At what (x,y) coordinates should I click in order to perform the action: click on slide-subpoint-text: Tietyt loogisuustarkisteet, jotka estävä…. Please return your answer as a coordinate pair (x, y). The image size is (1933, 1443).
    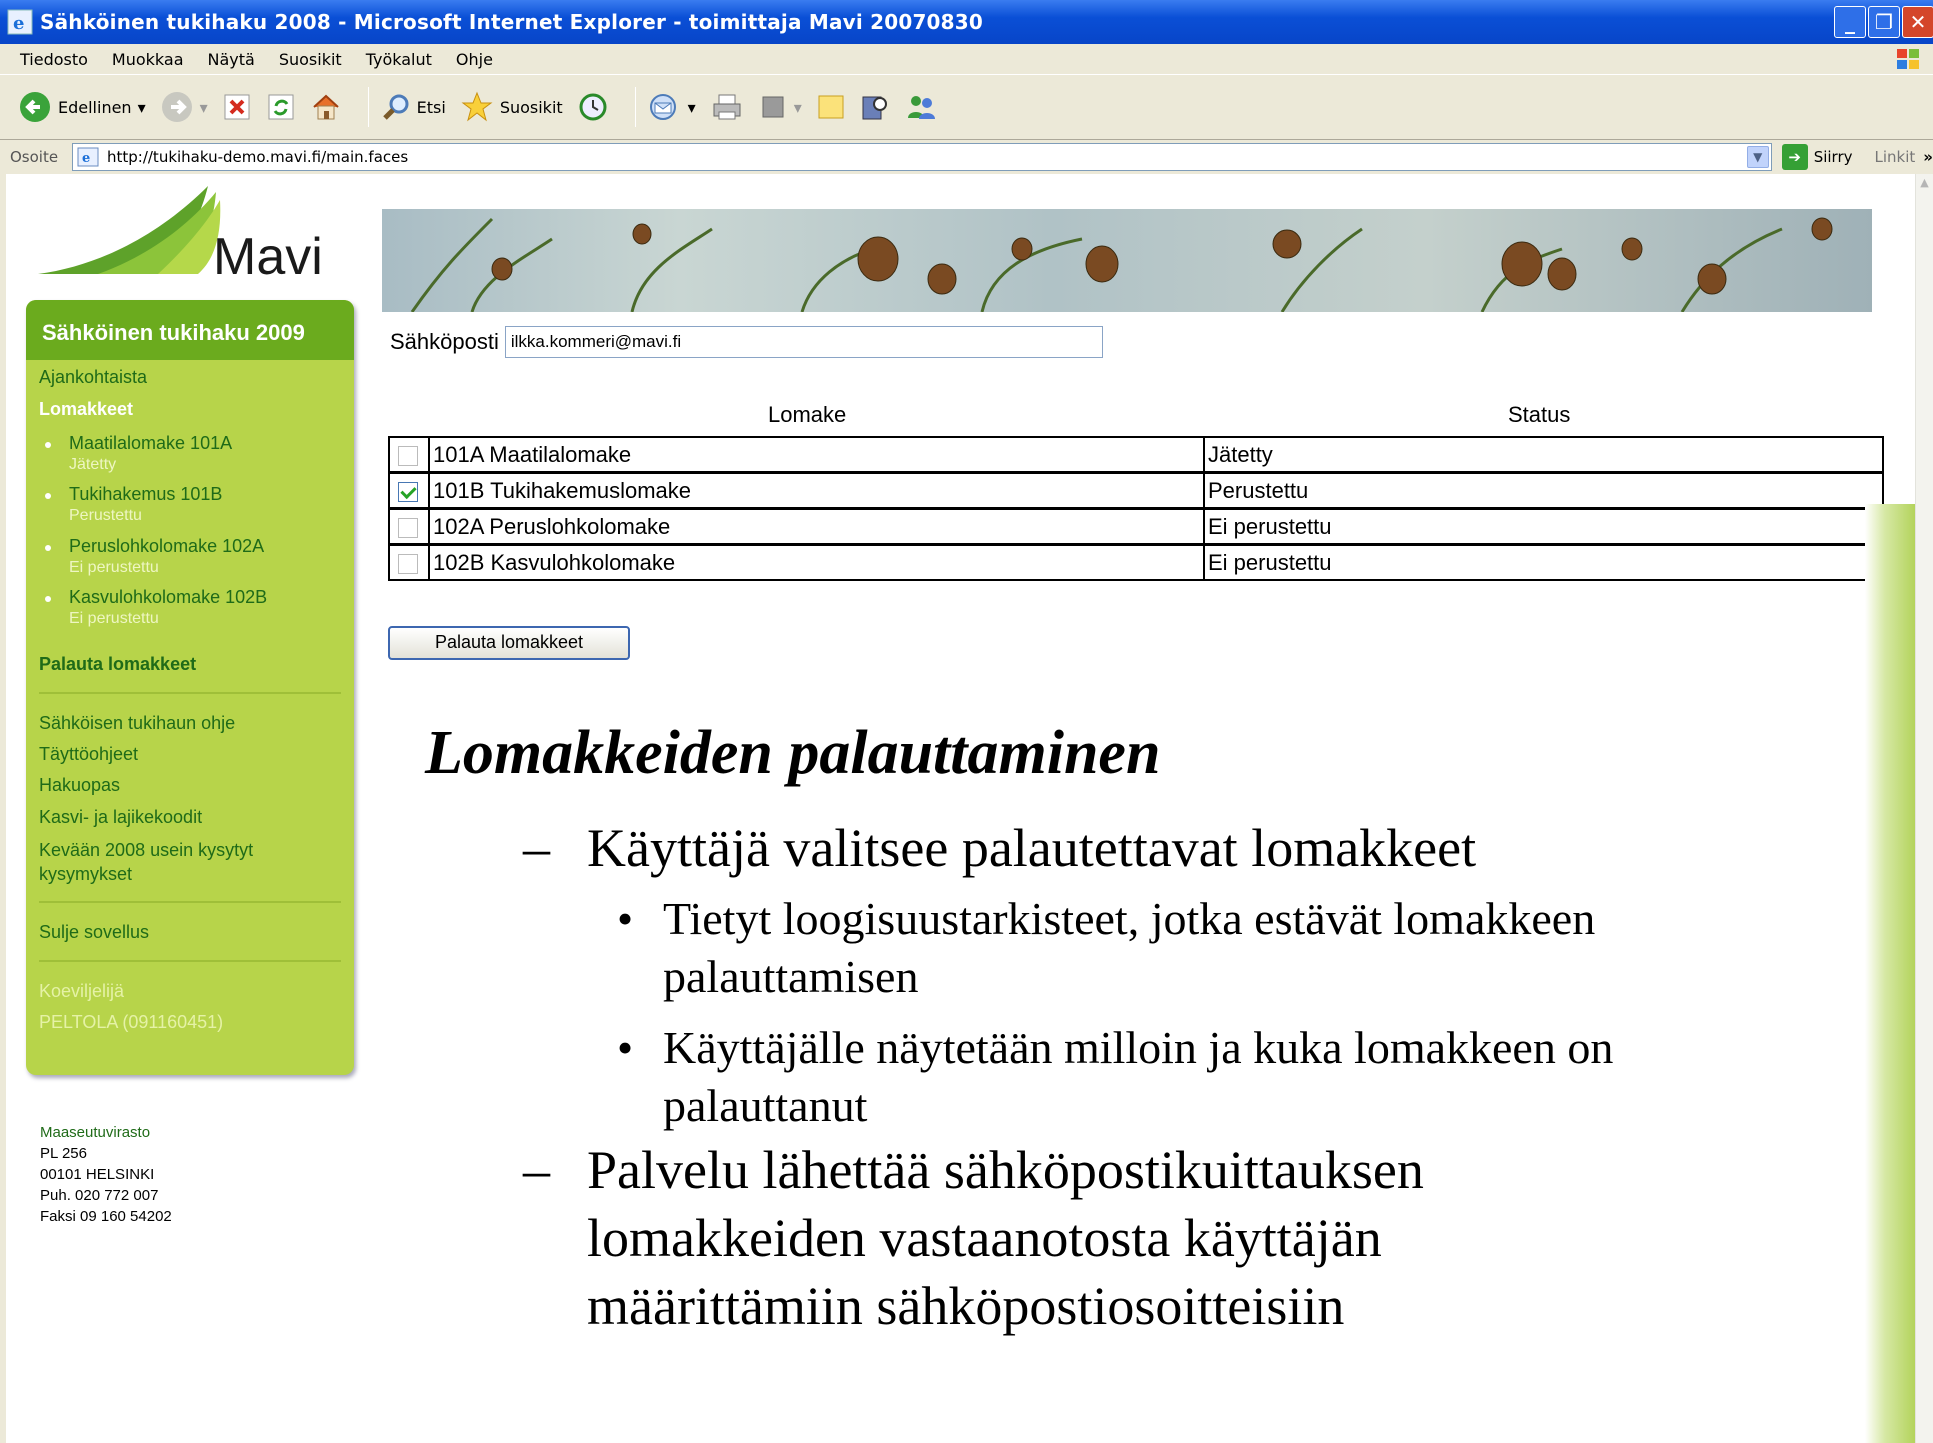
    Looking at the image, I should click on (1129, 918).